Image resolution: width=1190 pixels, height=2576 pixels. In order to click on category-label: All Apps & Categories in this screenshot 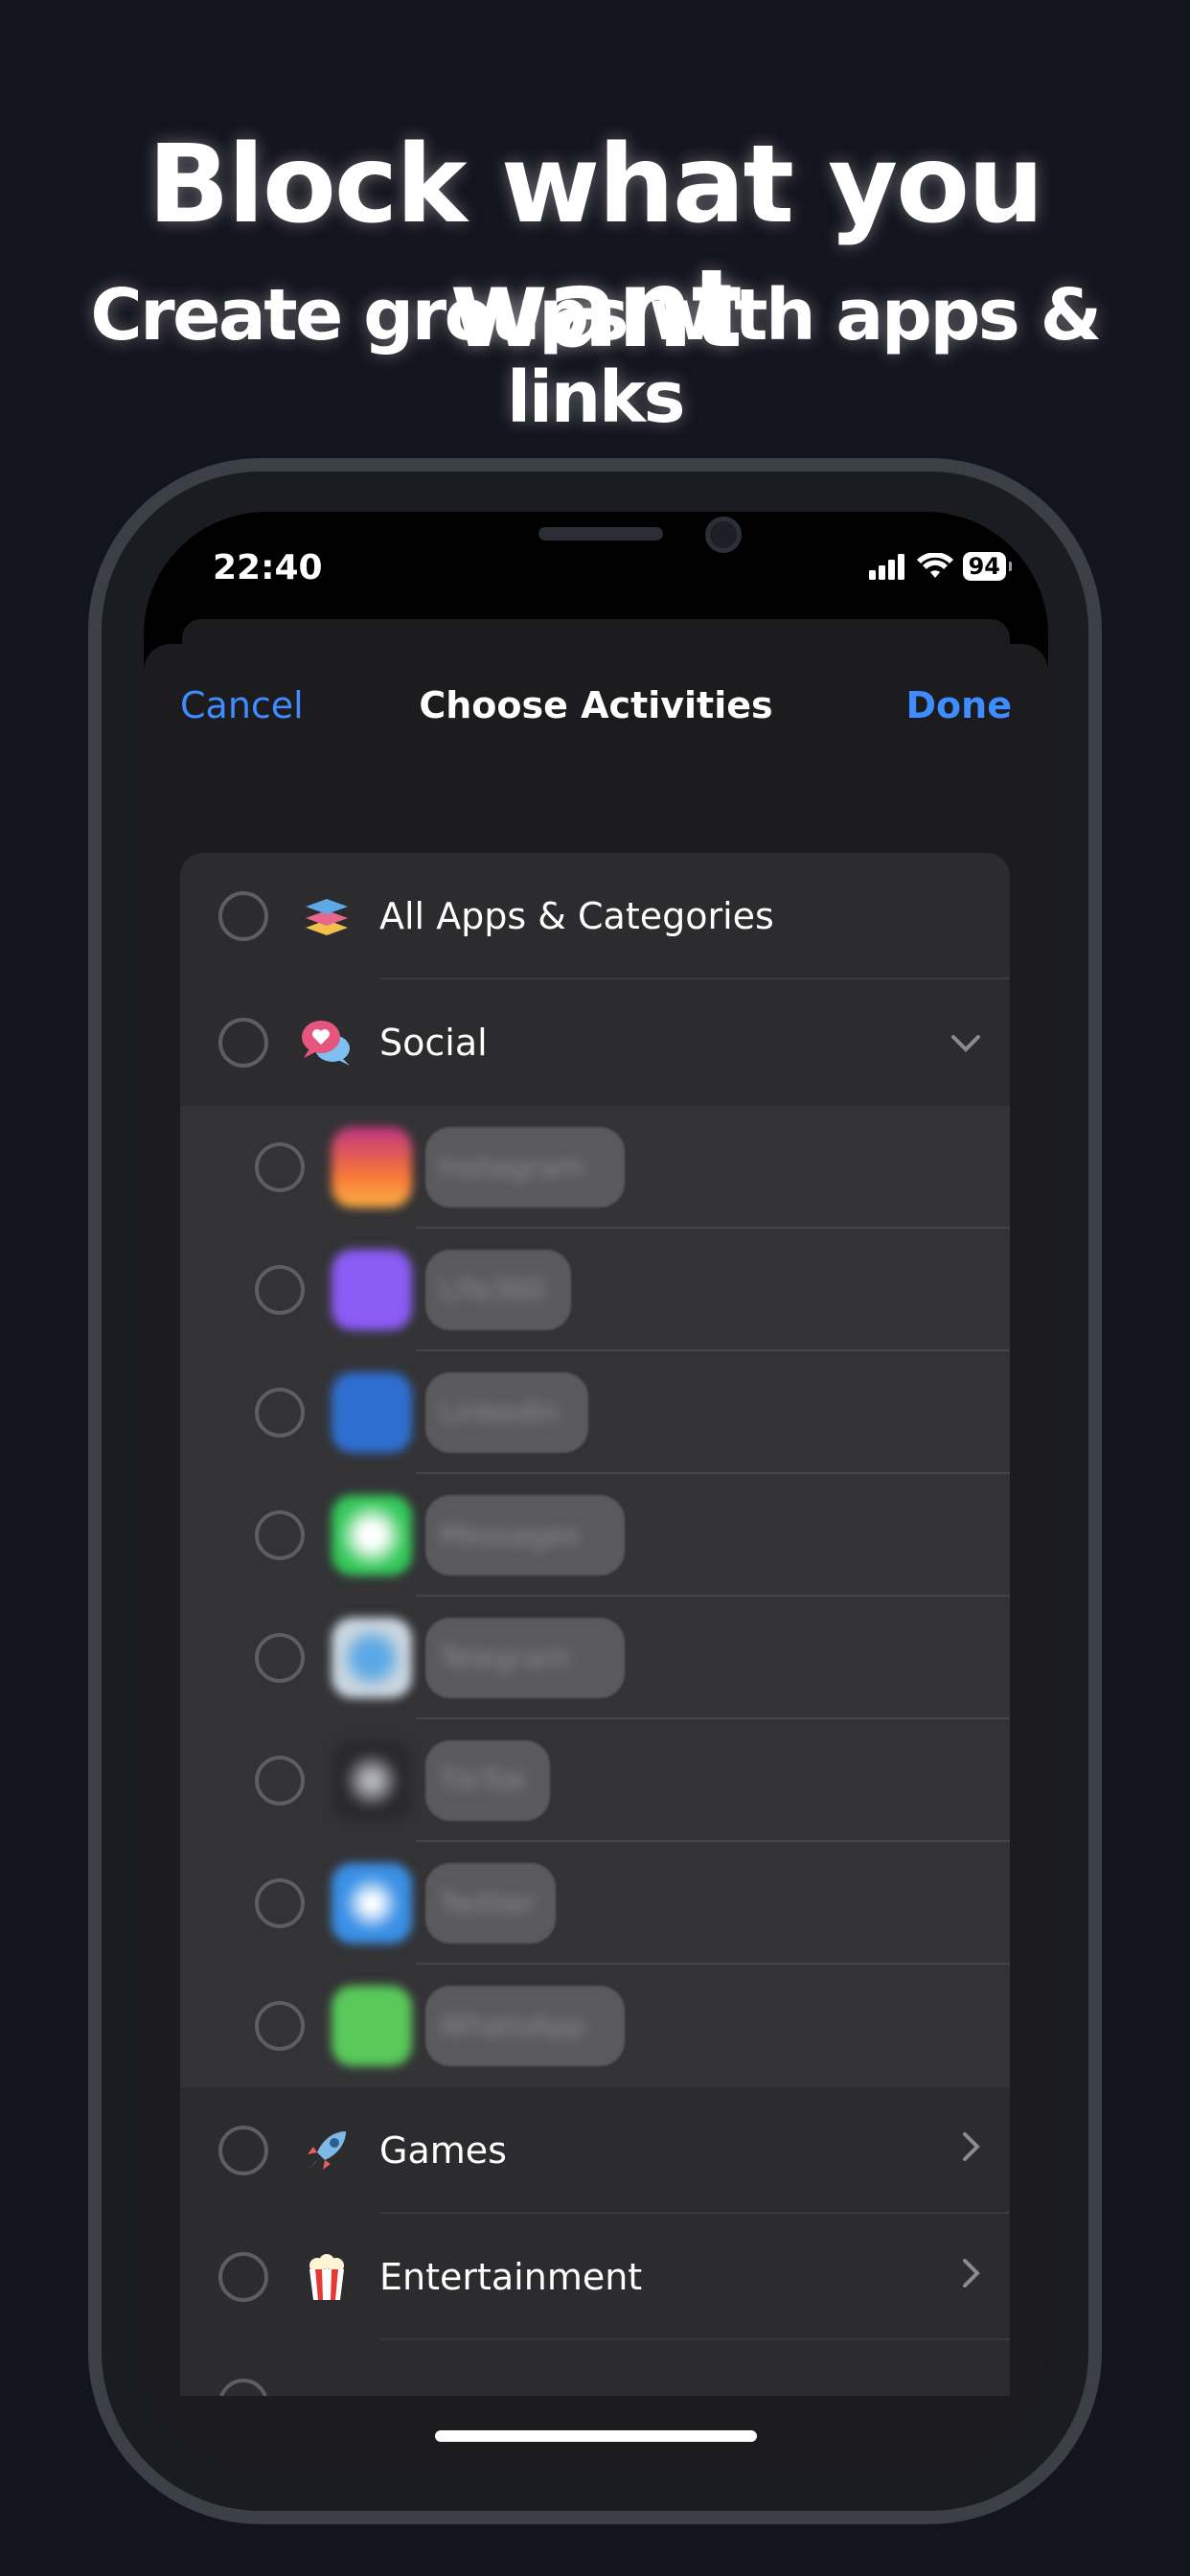, I will do `click(576, 916)`.